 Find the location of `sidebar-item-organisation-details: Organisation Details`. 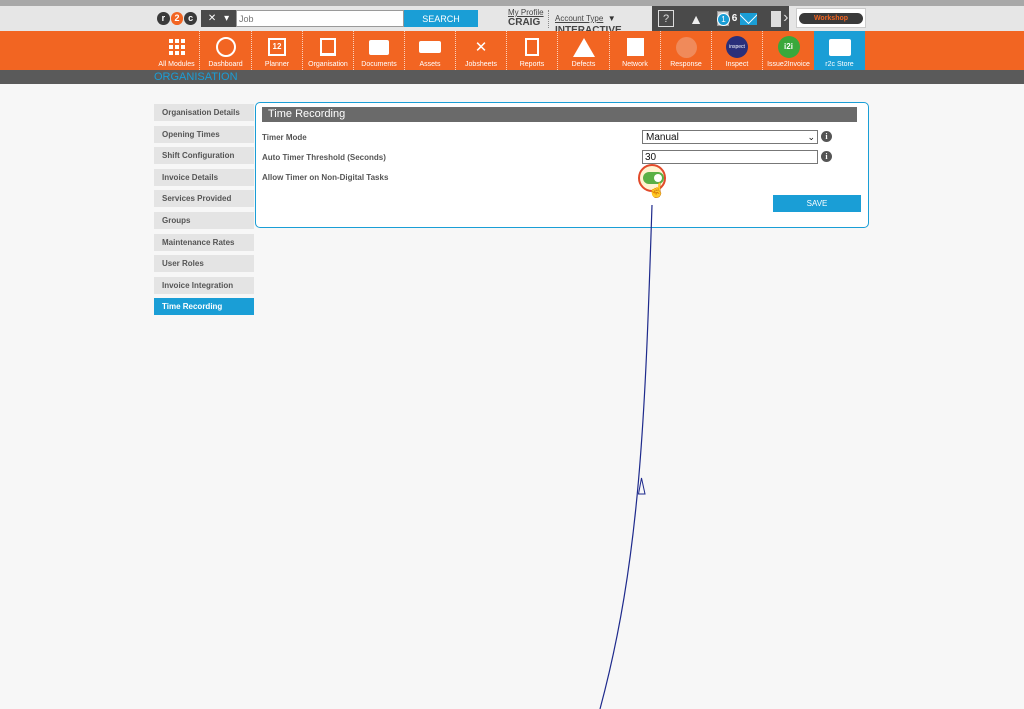

sidebar-item-organisation-details: Organisation Details is located at coordinates (204, 112).